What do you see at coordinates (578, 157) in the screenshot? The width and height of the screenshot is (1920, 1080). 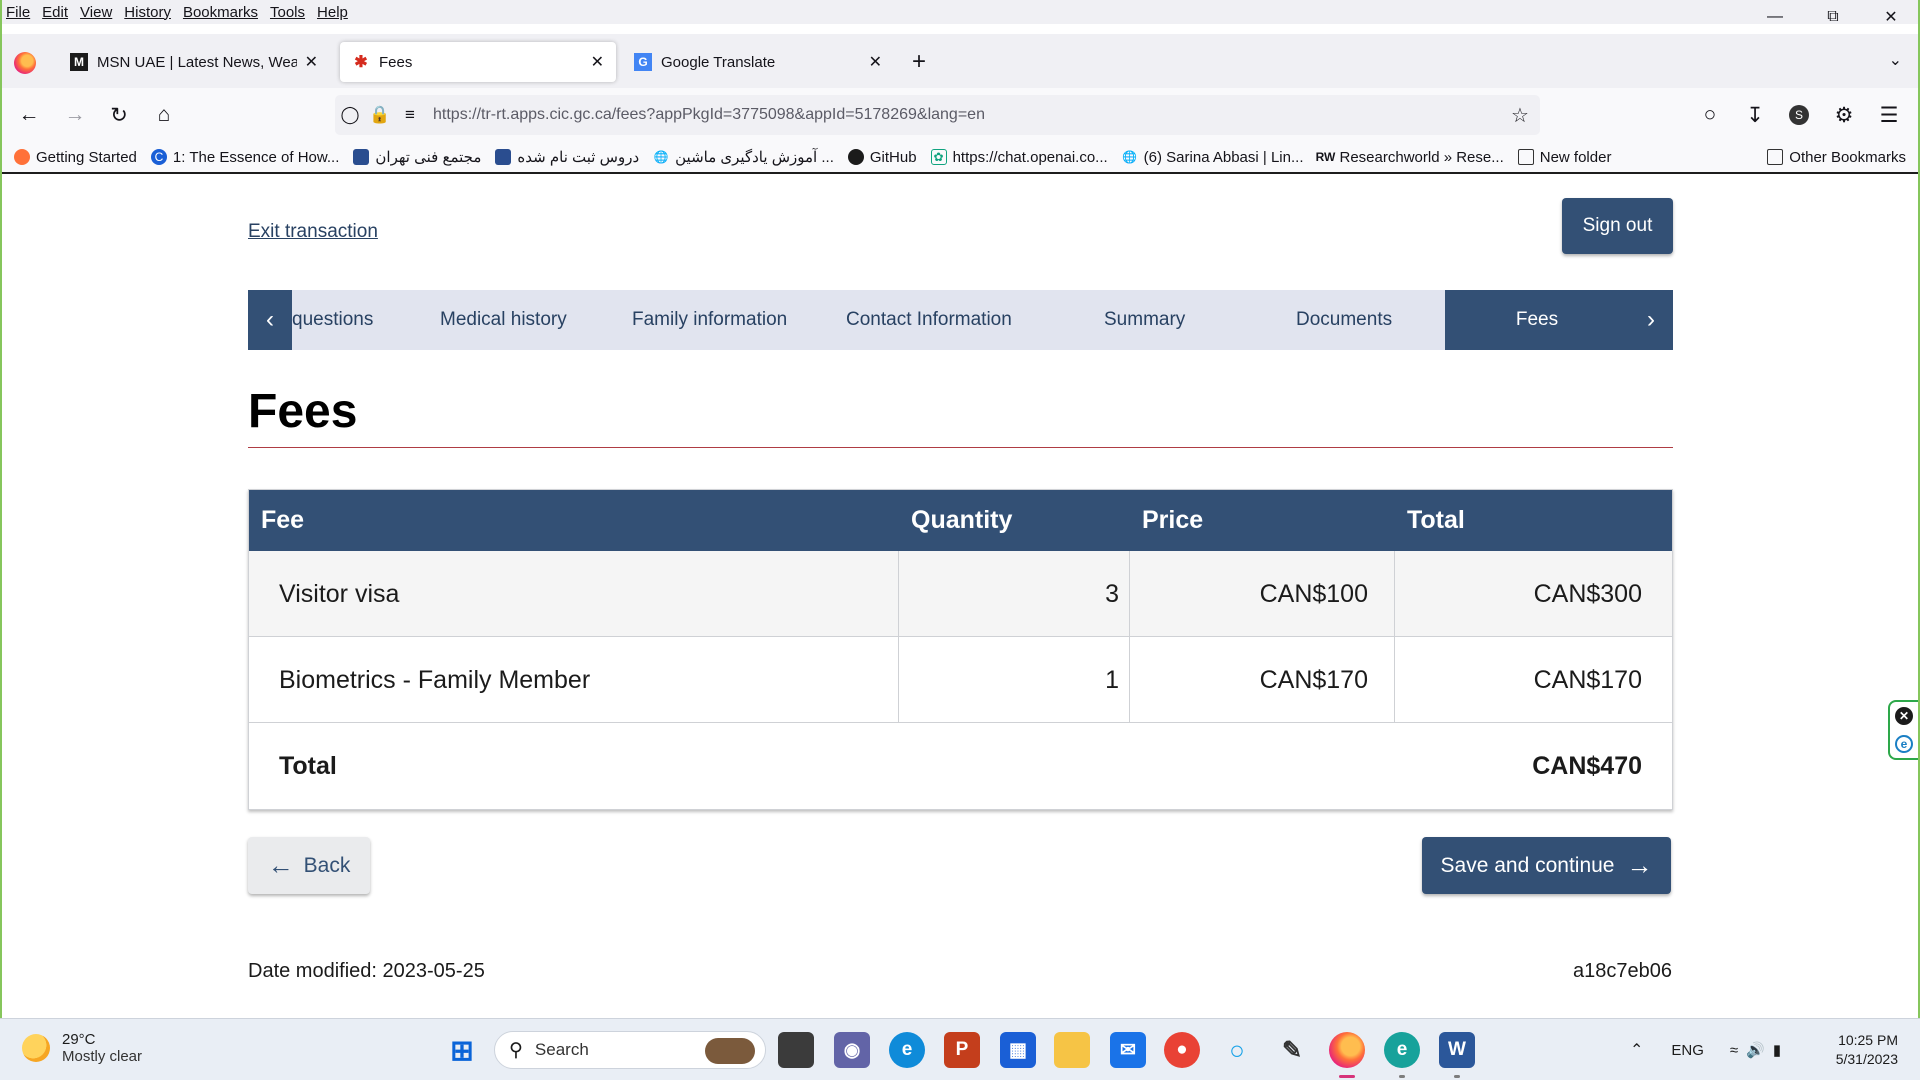 I see `bookmark-label: دروس ثبت نام شده` at bounding box center [578, 157].